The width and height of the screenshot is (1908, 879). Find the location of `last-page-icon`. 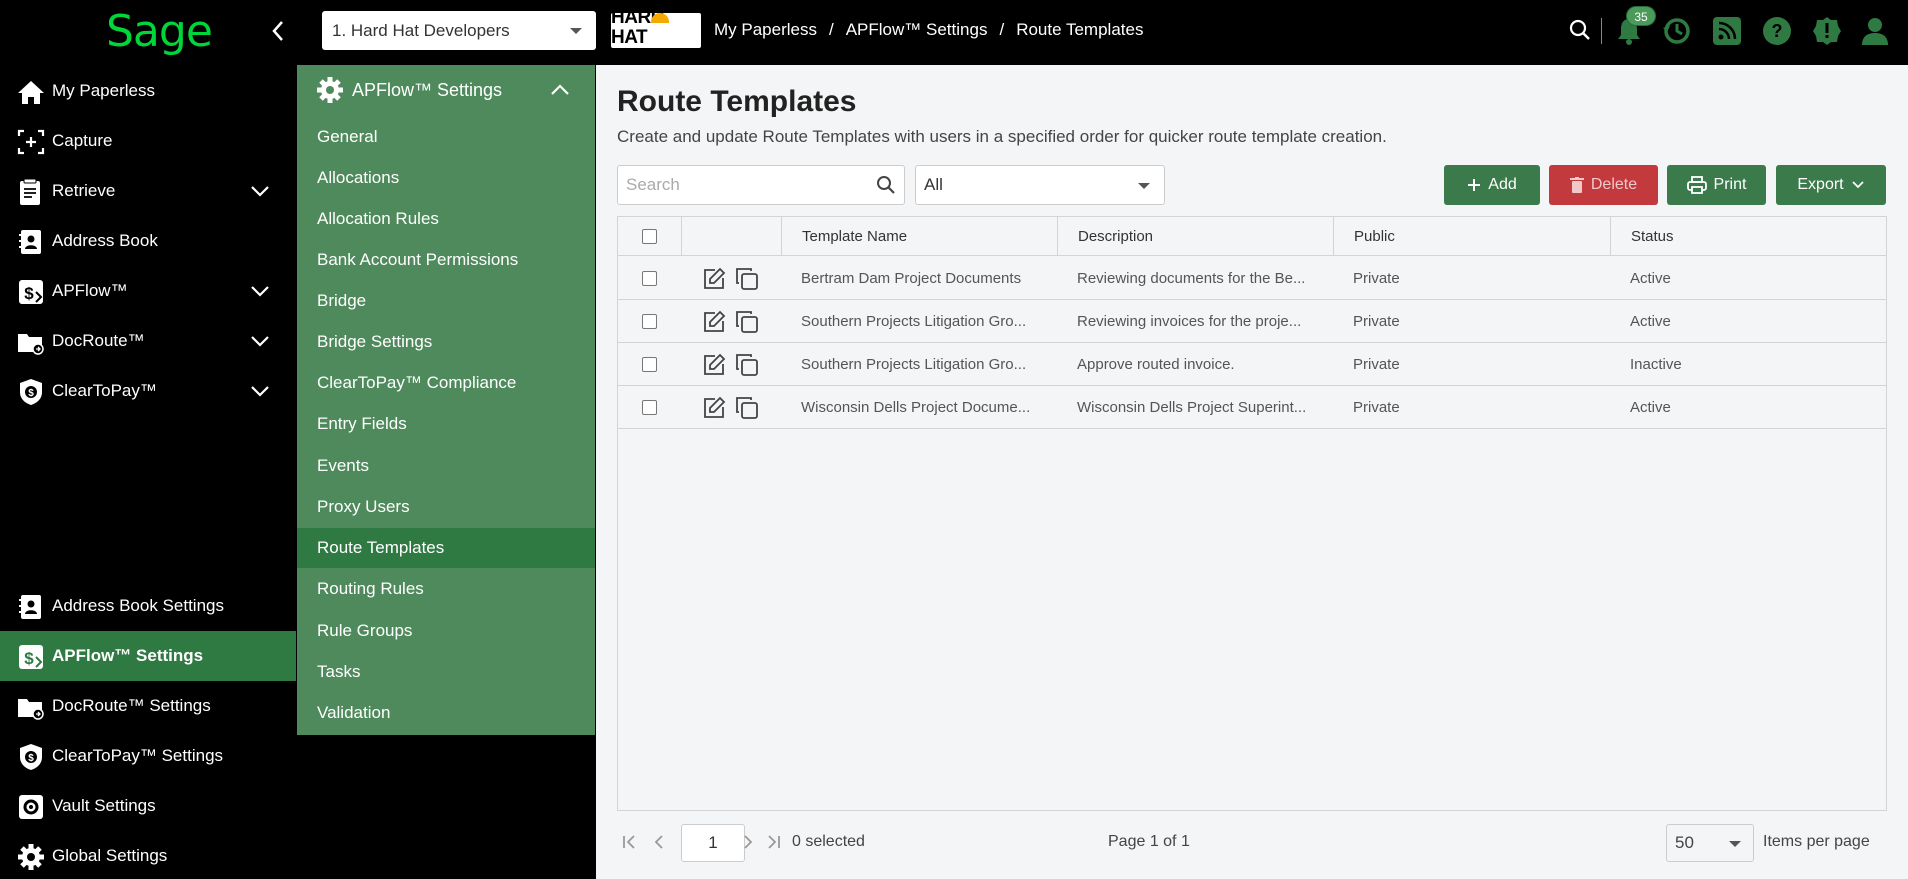

last-page-icon is located at coordinates (773, 842).